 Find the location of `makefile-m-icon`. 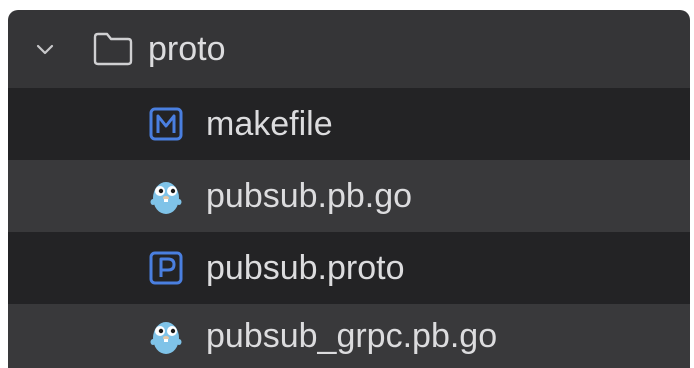

makefile-m-icon is located at coordinates (166, 124).